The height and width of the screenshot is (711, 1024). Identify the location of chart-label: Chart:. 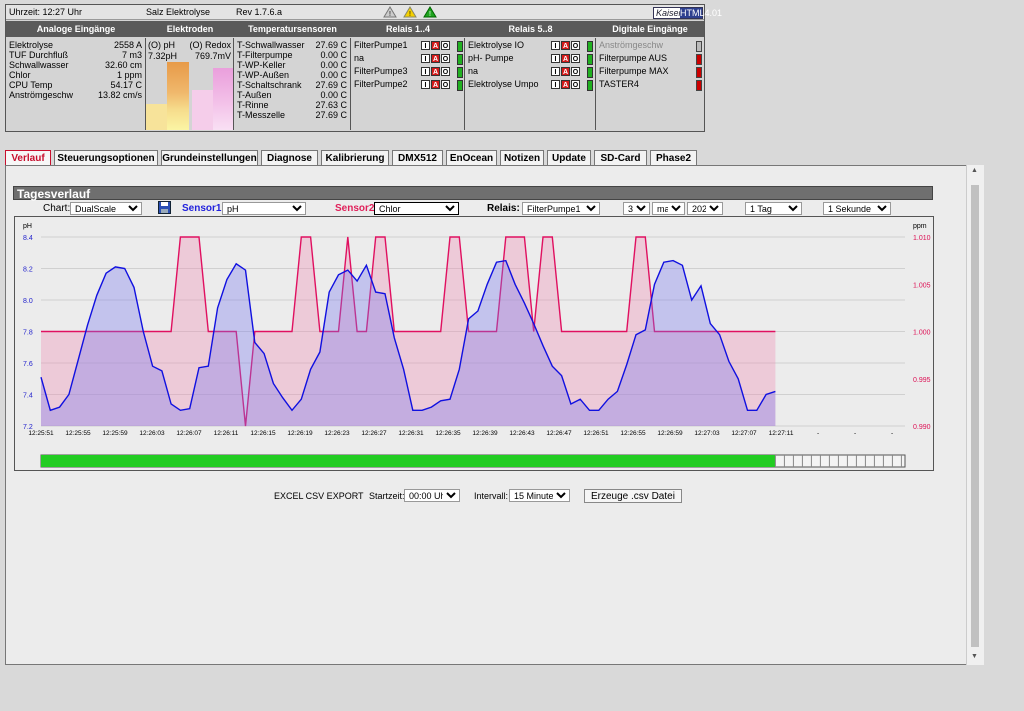
(57, 208).